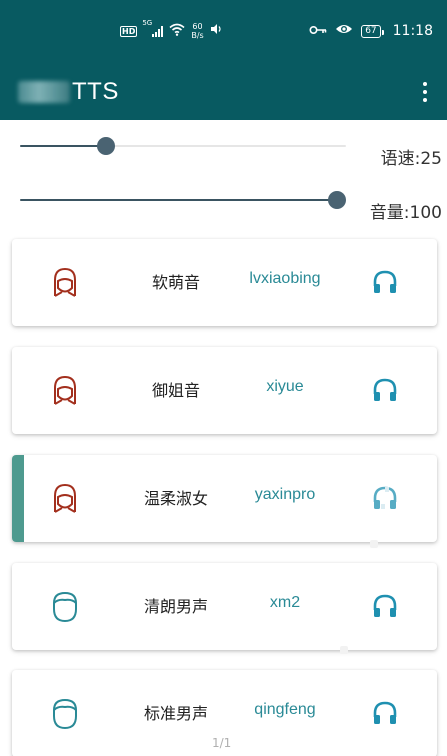 The width and height of the screenshot is (447, 756). I want to click on hd-badge: HD, so click(129, 31).